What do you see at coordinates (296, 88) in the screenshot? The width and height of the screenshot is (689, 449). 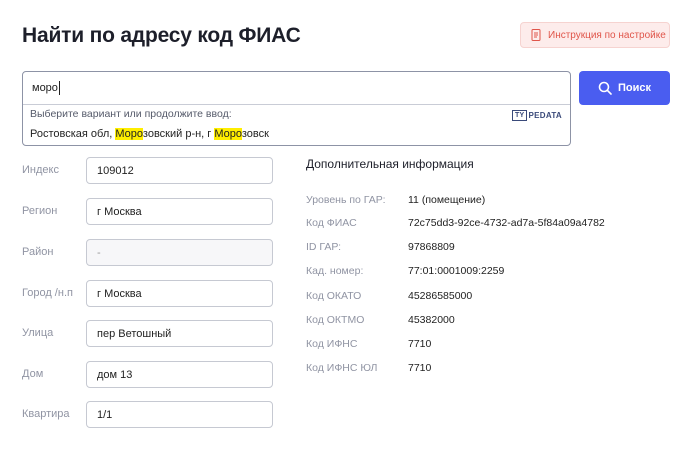 I see `search-input: моро` at bounding box center [296, 88].